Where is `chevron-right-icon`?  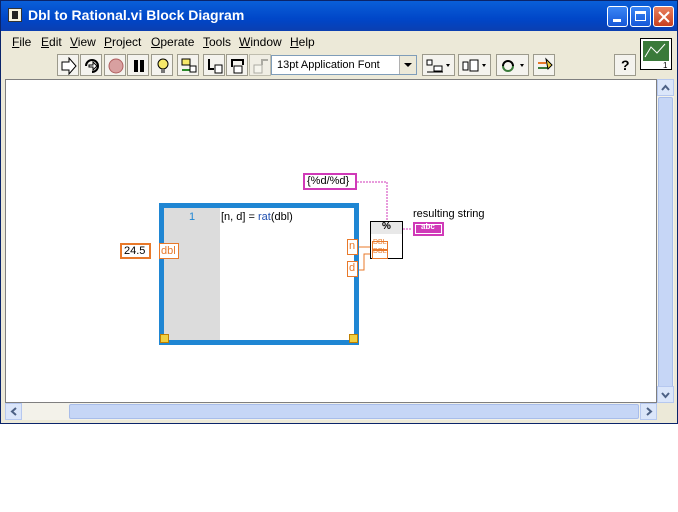 chevron-right-icon is located at coordinates (649, 411).